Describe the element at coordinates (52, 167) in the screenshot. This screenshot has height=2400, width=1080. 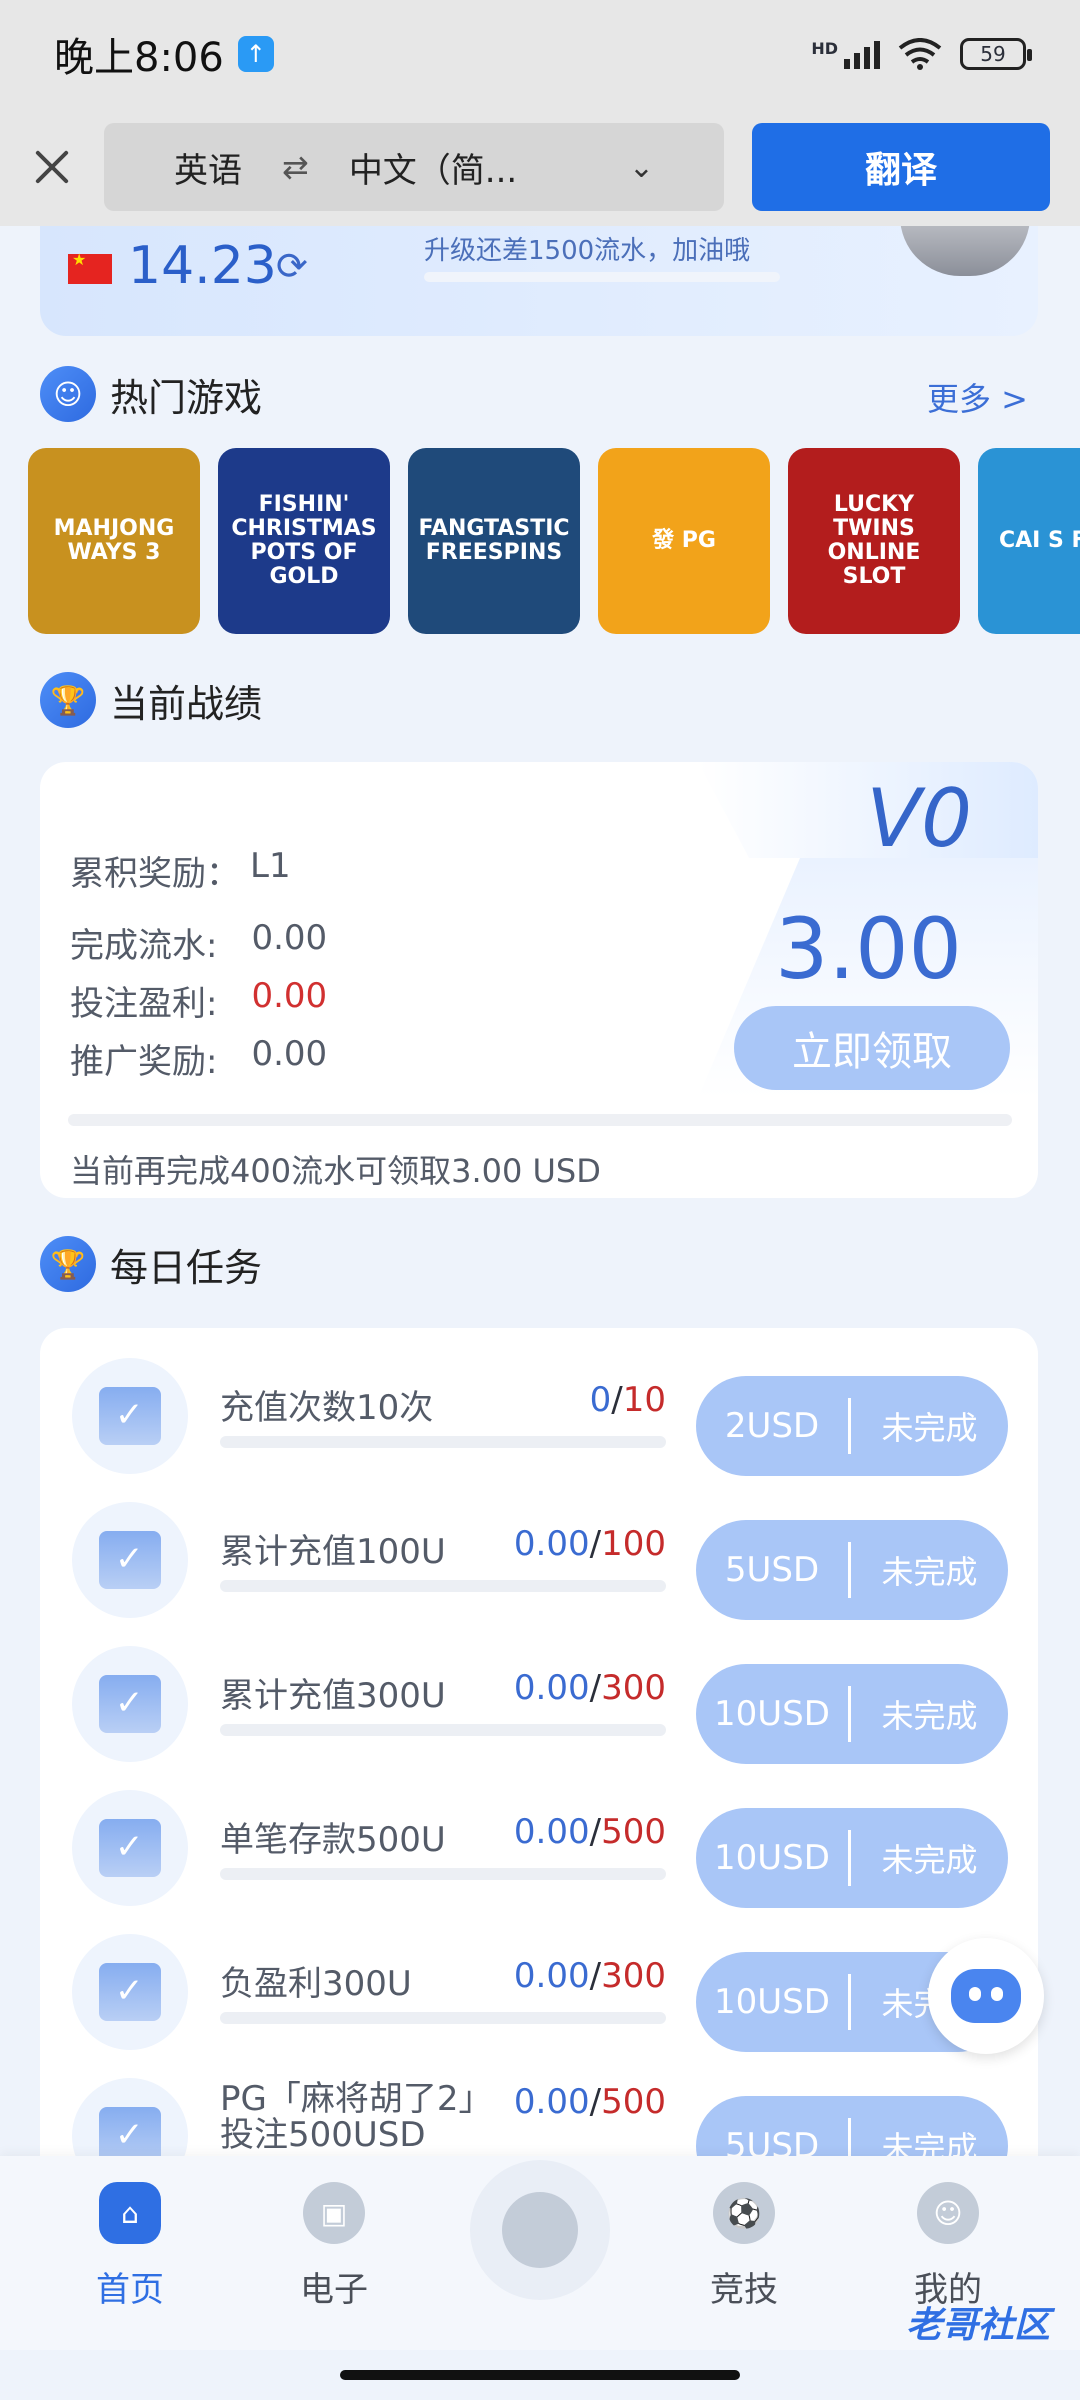
I see `close-icon` at that location.